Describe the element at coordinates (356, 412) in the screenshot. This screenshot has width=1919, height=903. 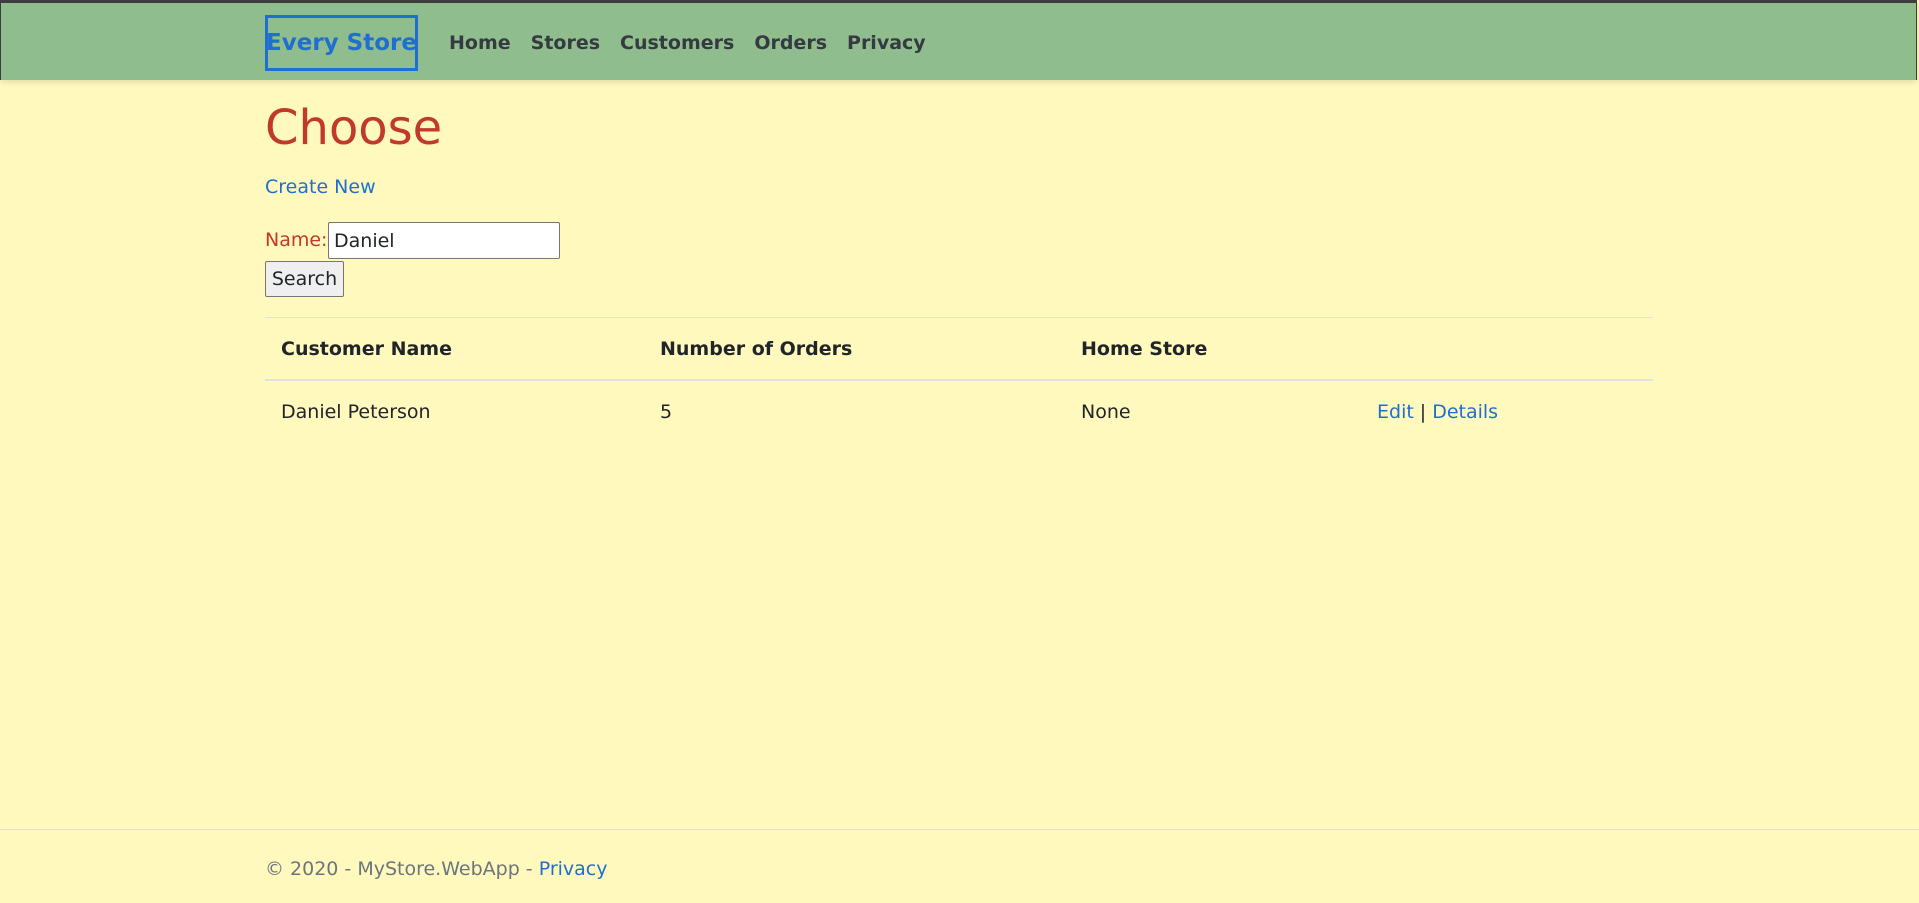
I see `cell-customer-name: Daniel Peterson` at that location.